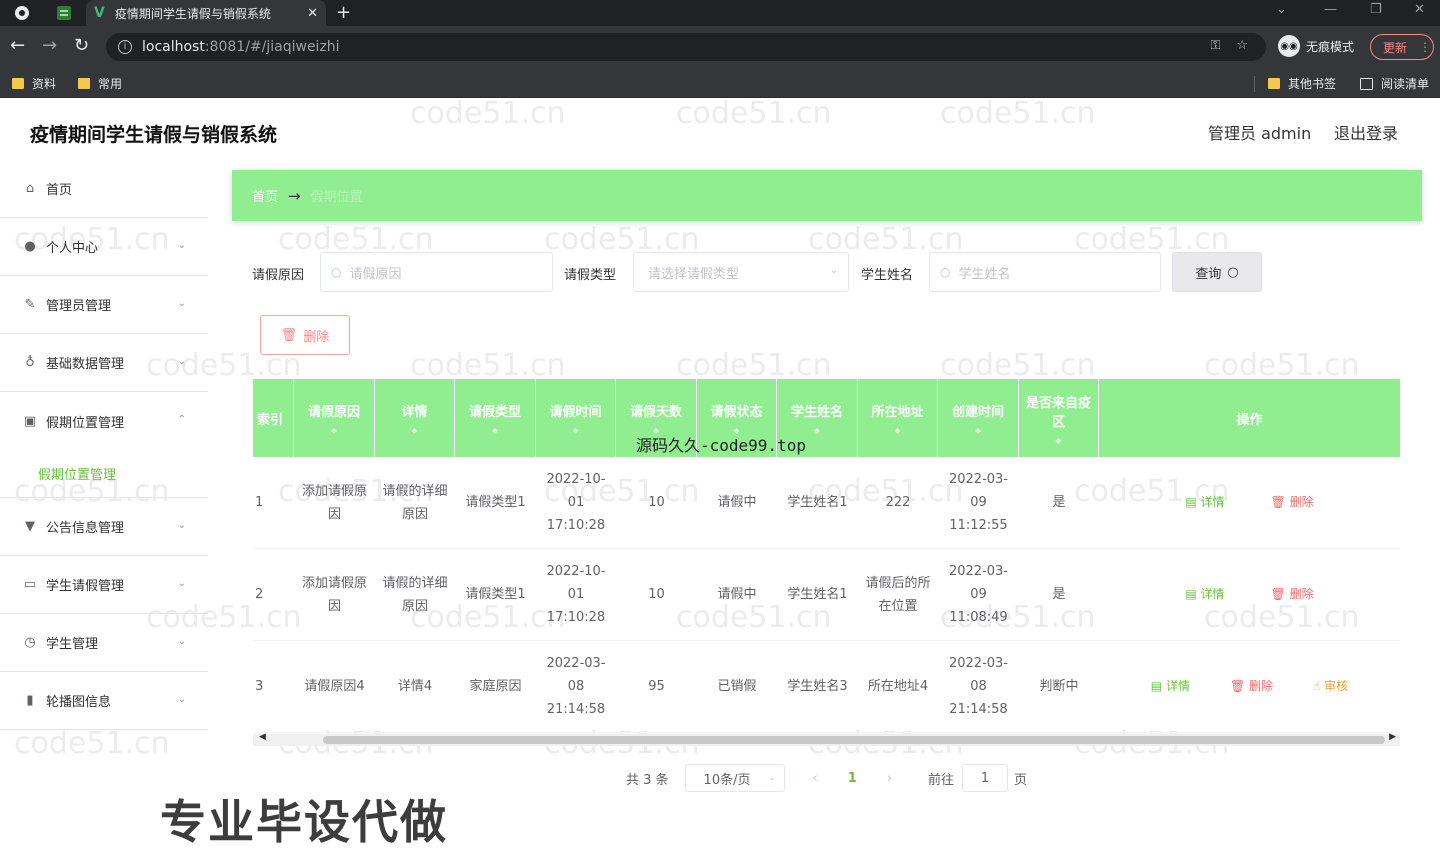 This screenshot has width=1440, height=864. Describe the element at coordinates (984, 274) in the screenshot. I see `name-placeholder: 学生姓名` at that location.